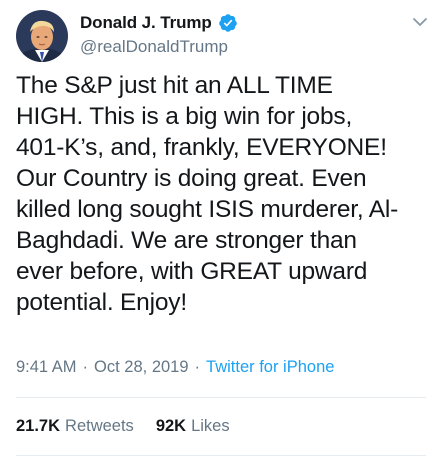  What do you see at coordinates (46, 367) in the screenshot?
I see `tweet-time: 9:41 AM` at bounding box center [46, 367].